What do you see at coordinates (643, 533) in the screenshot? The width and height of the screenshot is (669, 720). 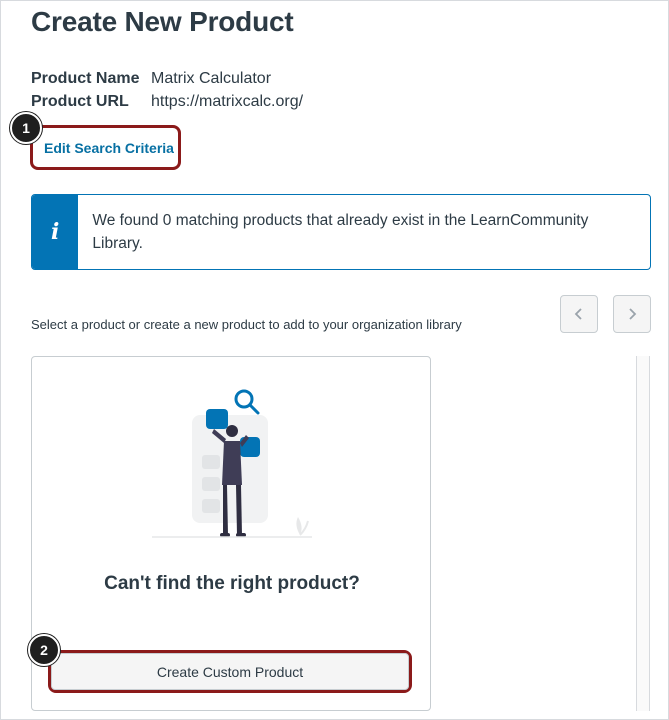 I see `horizontal-list-edge` at bounding box center [643, 533].